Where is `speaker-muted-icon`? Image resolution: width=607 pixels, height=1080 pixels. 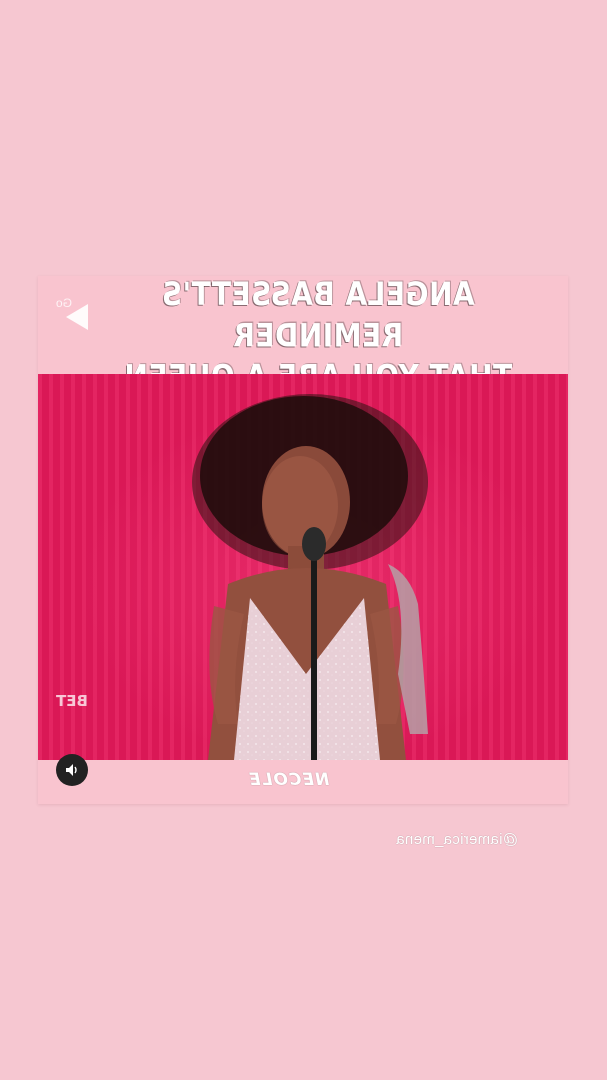
speaker-muted-icon is located at coordinates (71, 770).